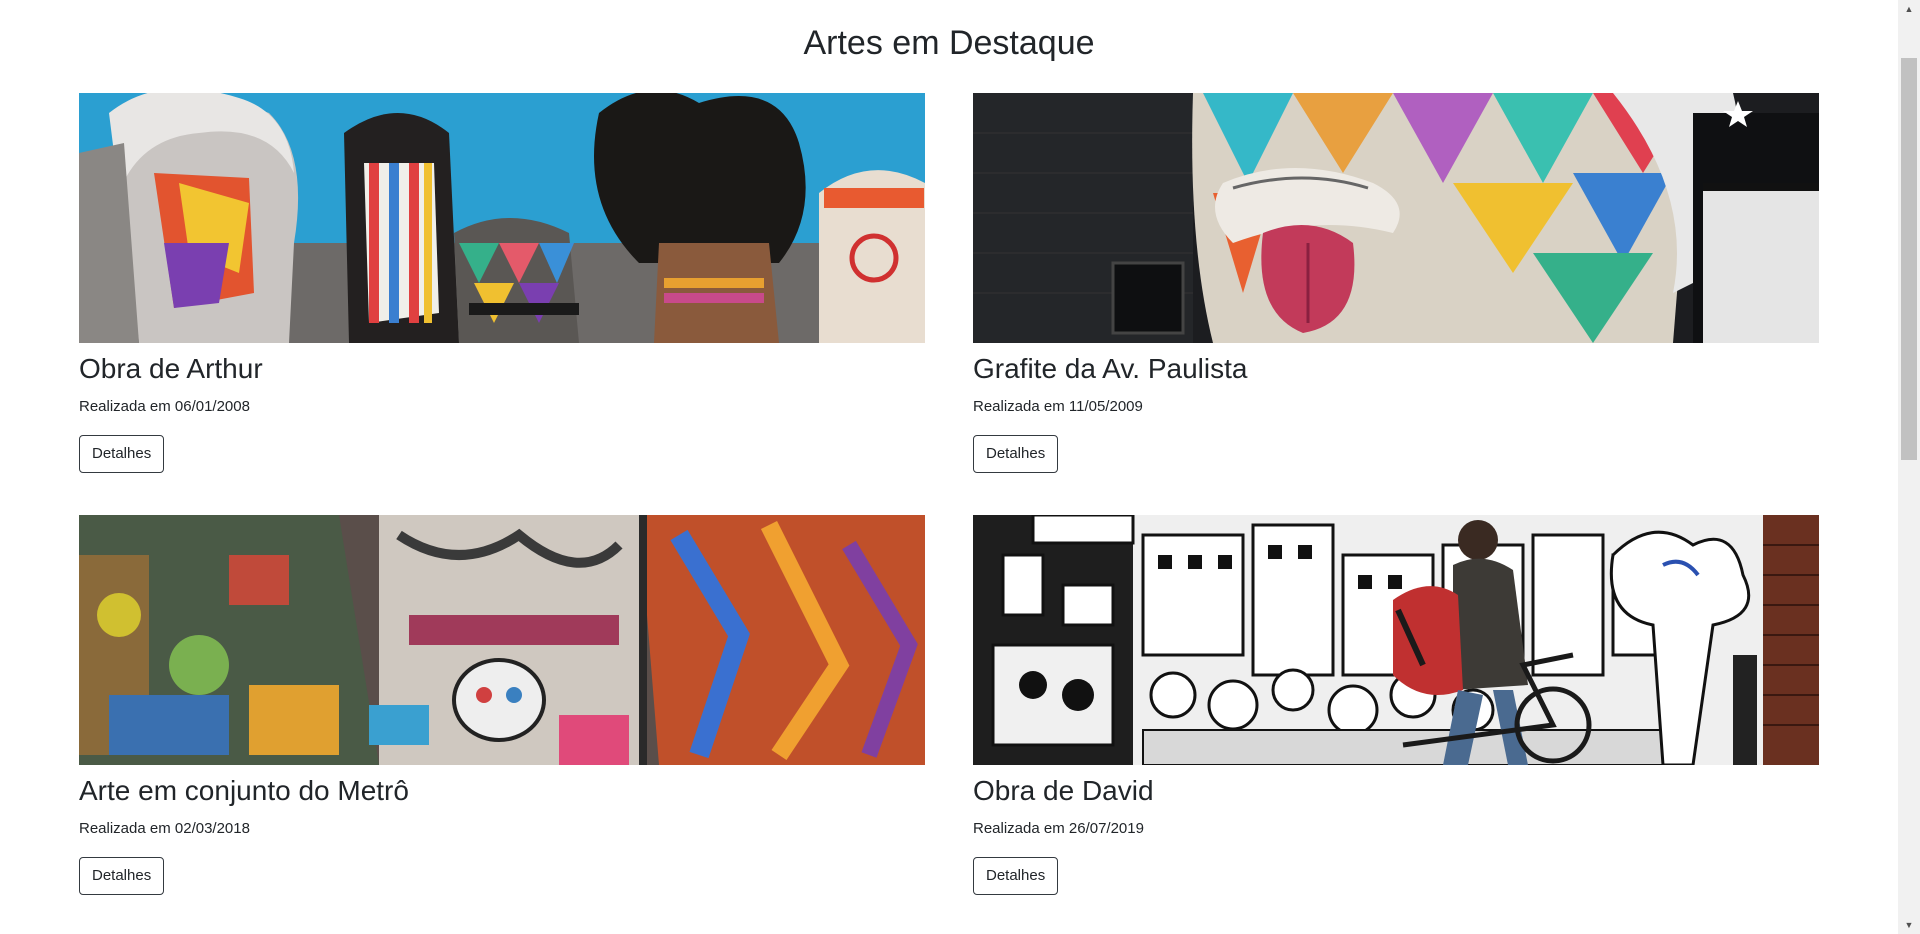 This screenshot has width=1920, height=934. Describe the element at coordinates (1058, 828) in the screenshot. I see `art-date: Realizada em 26/07/2019` at that location.